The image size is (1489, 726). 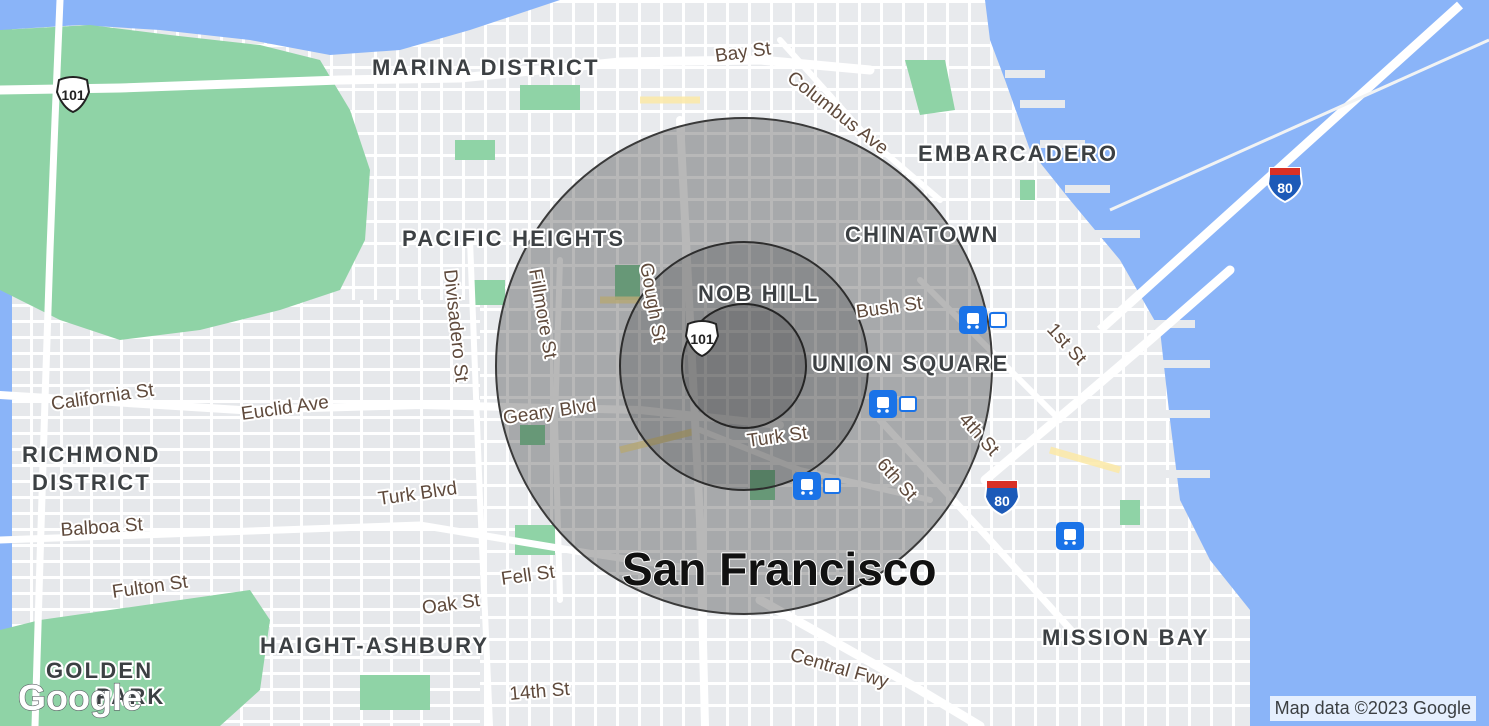 What do you see at coordinates (91, 454) in the screenshot?
I see `district-label-richmond: RICHMOND` at bounding box center [91, 454].